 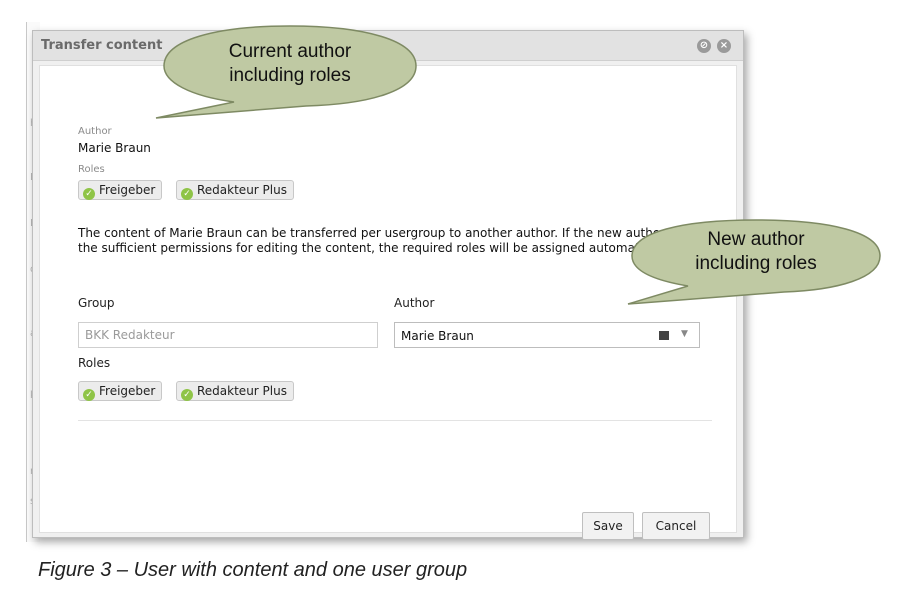 I want to click on author-select-value: Marie Braun, so click(x=437, y=336).